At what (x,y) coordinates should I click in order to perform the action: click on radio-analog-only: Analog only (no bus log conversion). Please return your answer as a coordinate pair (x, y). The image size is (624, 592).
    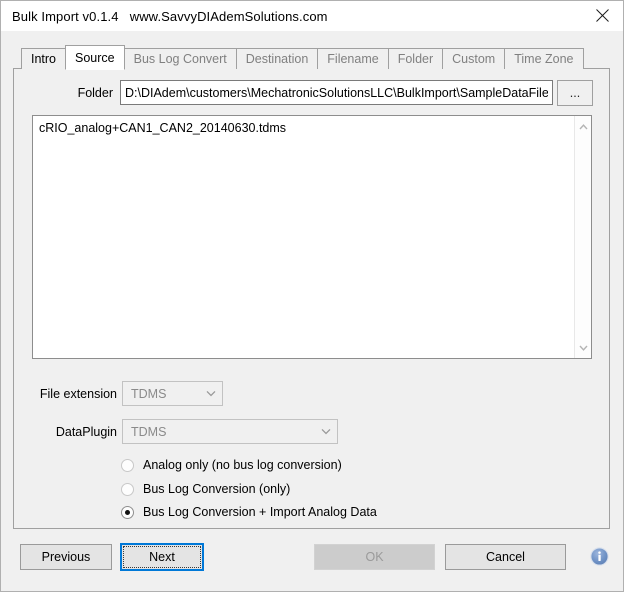
    Looking at the image, I should click on (231, 465).